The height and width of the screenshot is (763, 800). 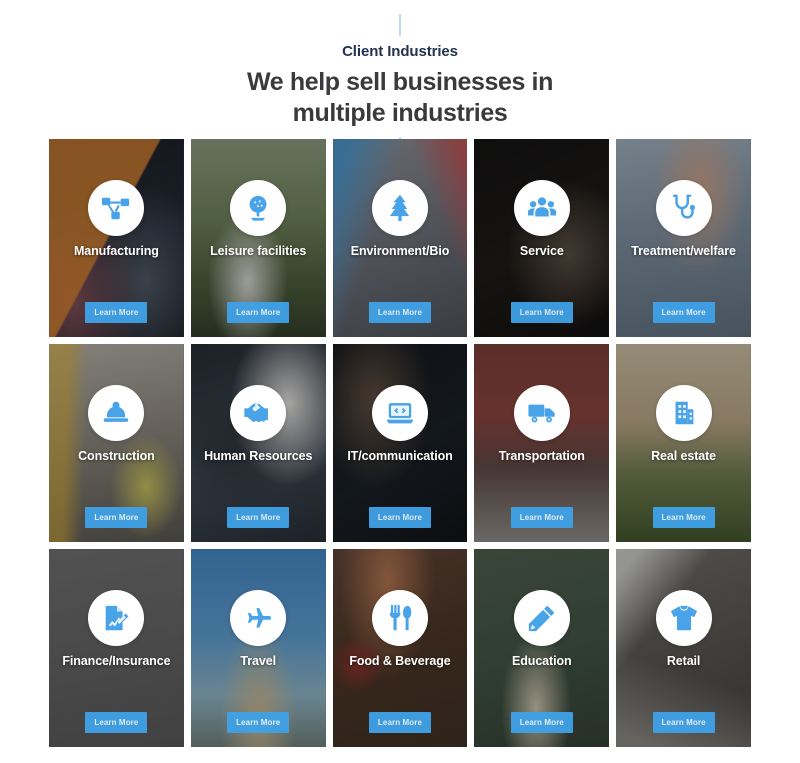 What do you see at coordinates (542, 443) in the screenshot?
I see `industry-card: Transportation Learn More` at bounding box center [542, 443].